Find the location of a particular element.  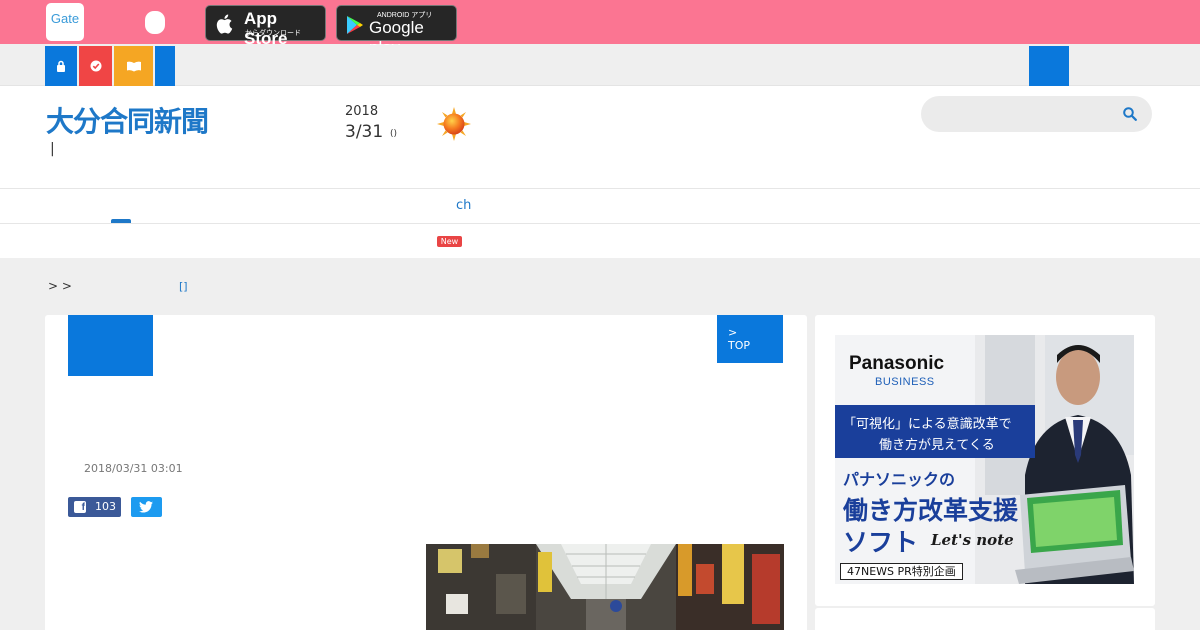

ad-pr-label: 47NEWS PR特別企画 is located at coordinates (901, 571).